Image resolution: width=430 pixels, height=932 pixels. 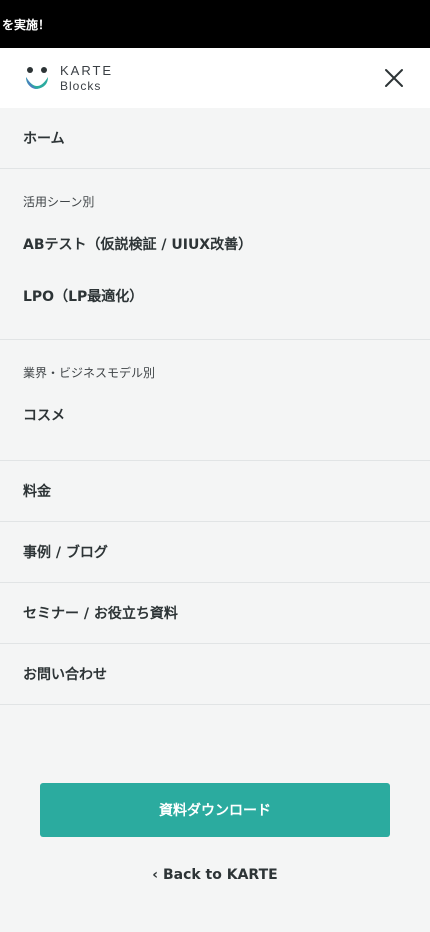 What do you see at coordinates (59, 202) in the screenshot?
I see `group-label-use-case: 活用シーン別` at bounding box center [59, 202].